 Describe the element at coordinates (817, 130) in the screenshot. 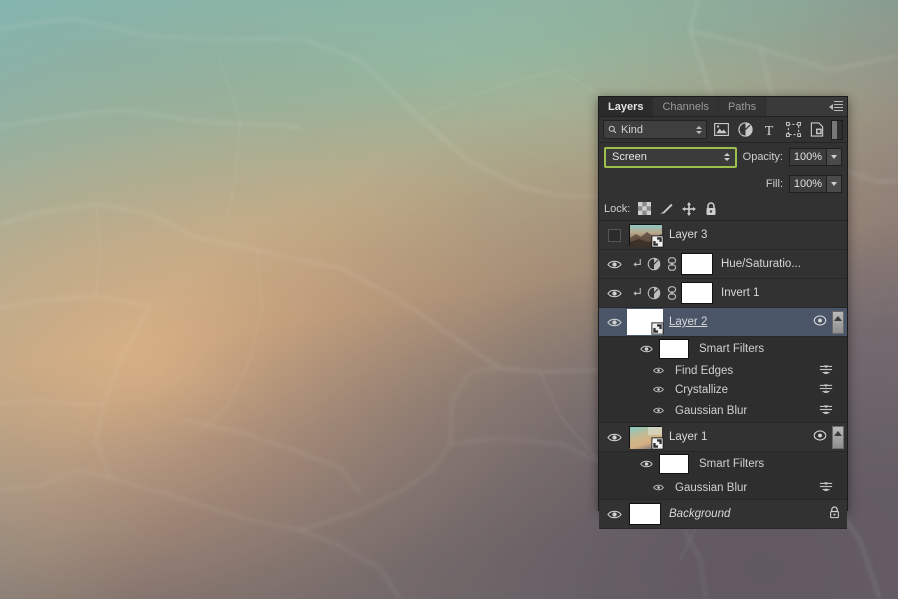

I see `smart-object-filter-icon` at that location.